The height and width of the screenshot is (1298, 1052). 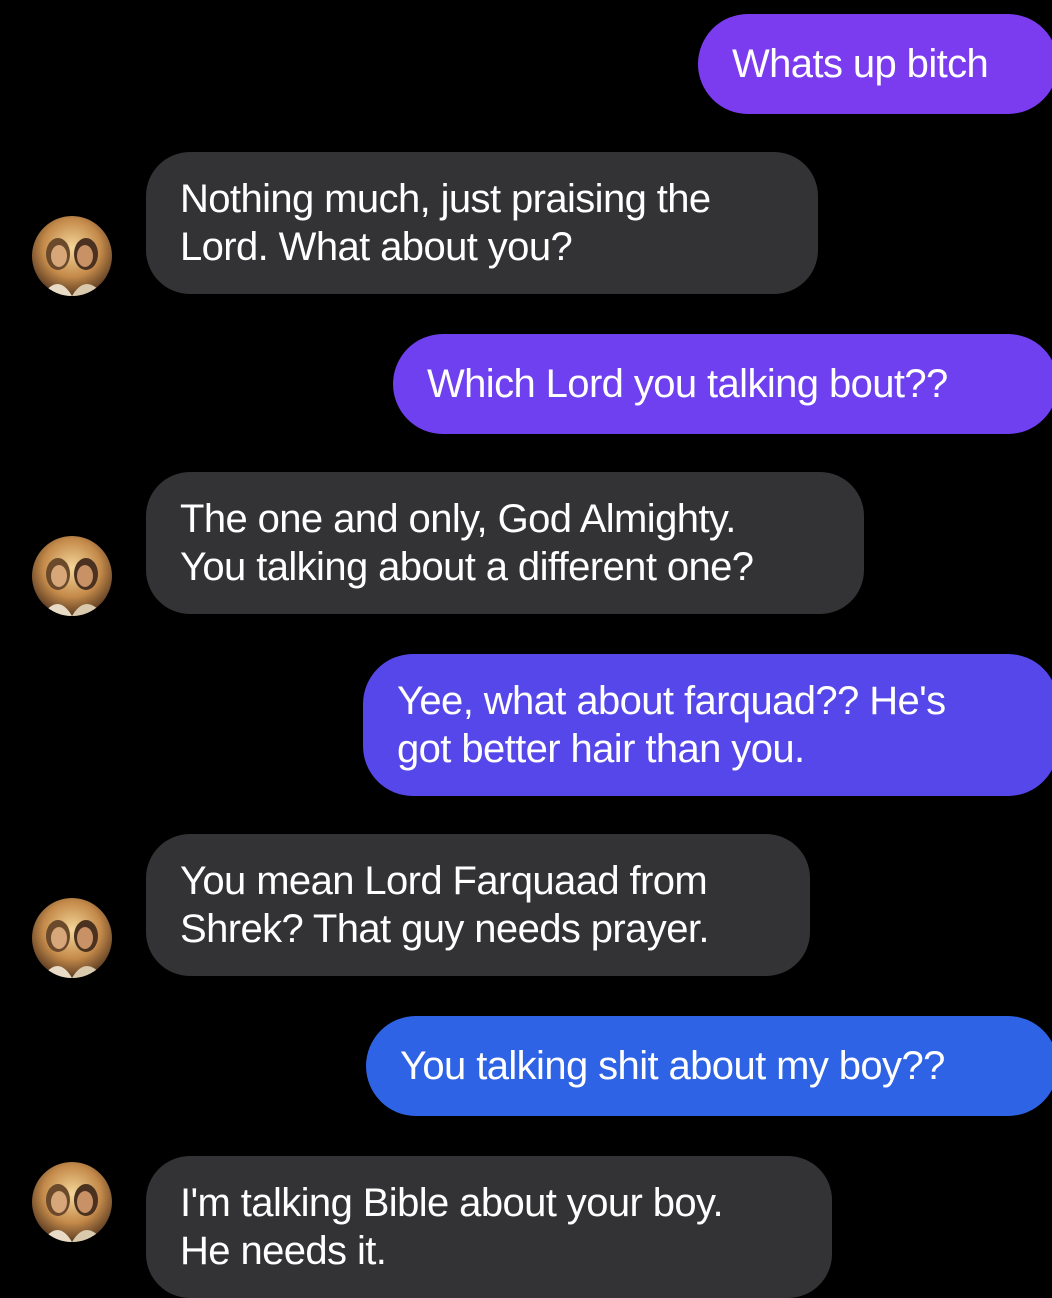 What do you see at coordinates (722, 384) in the screenshot?
I see `outgoing-message-bubble: Which Lord you talking bout??` at bounding box center [722, 384].